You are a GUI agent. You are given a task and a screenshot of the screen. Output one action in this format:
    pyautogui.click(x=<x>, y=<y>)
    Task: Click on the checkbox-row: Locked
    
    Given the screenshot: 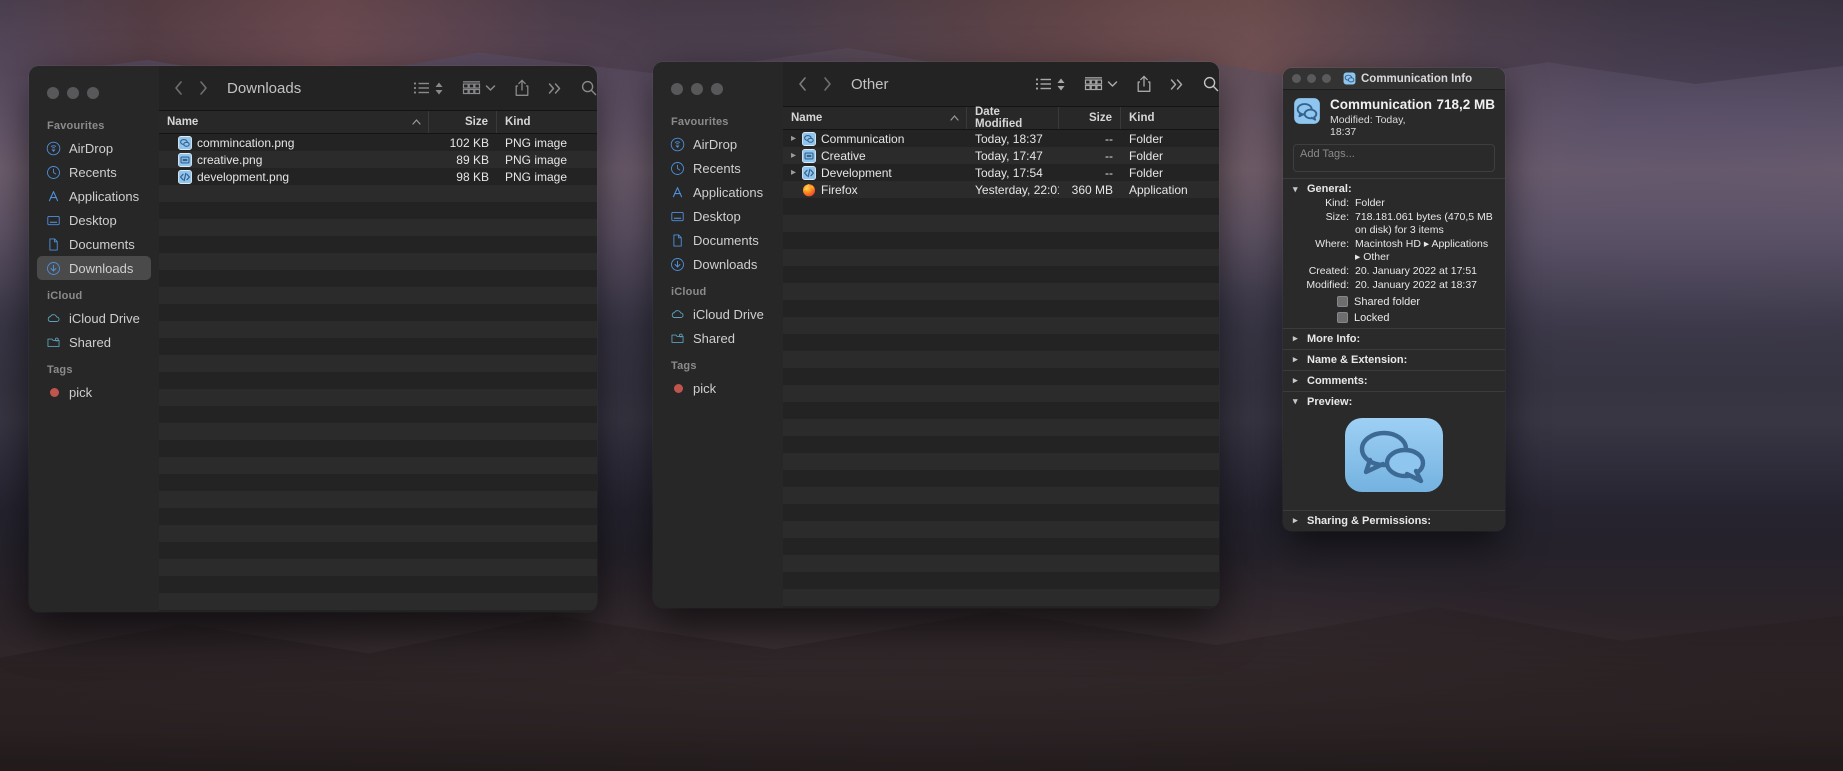 What is the action you would take?
    pyautogui.click(x=1416, y=318)
    